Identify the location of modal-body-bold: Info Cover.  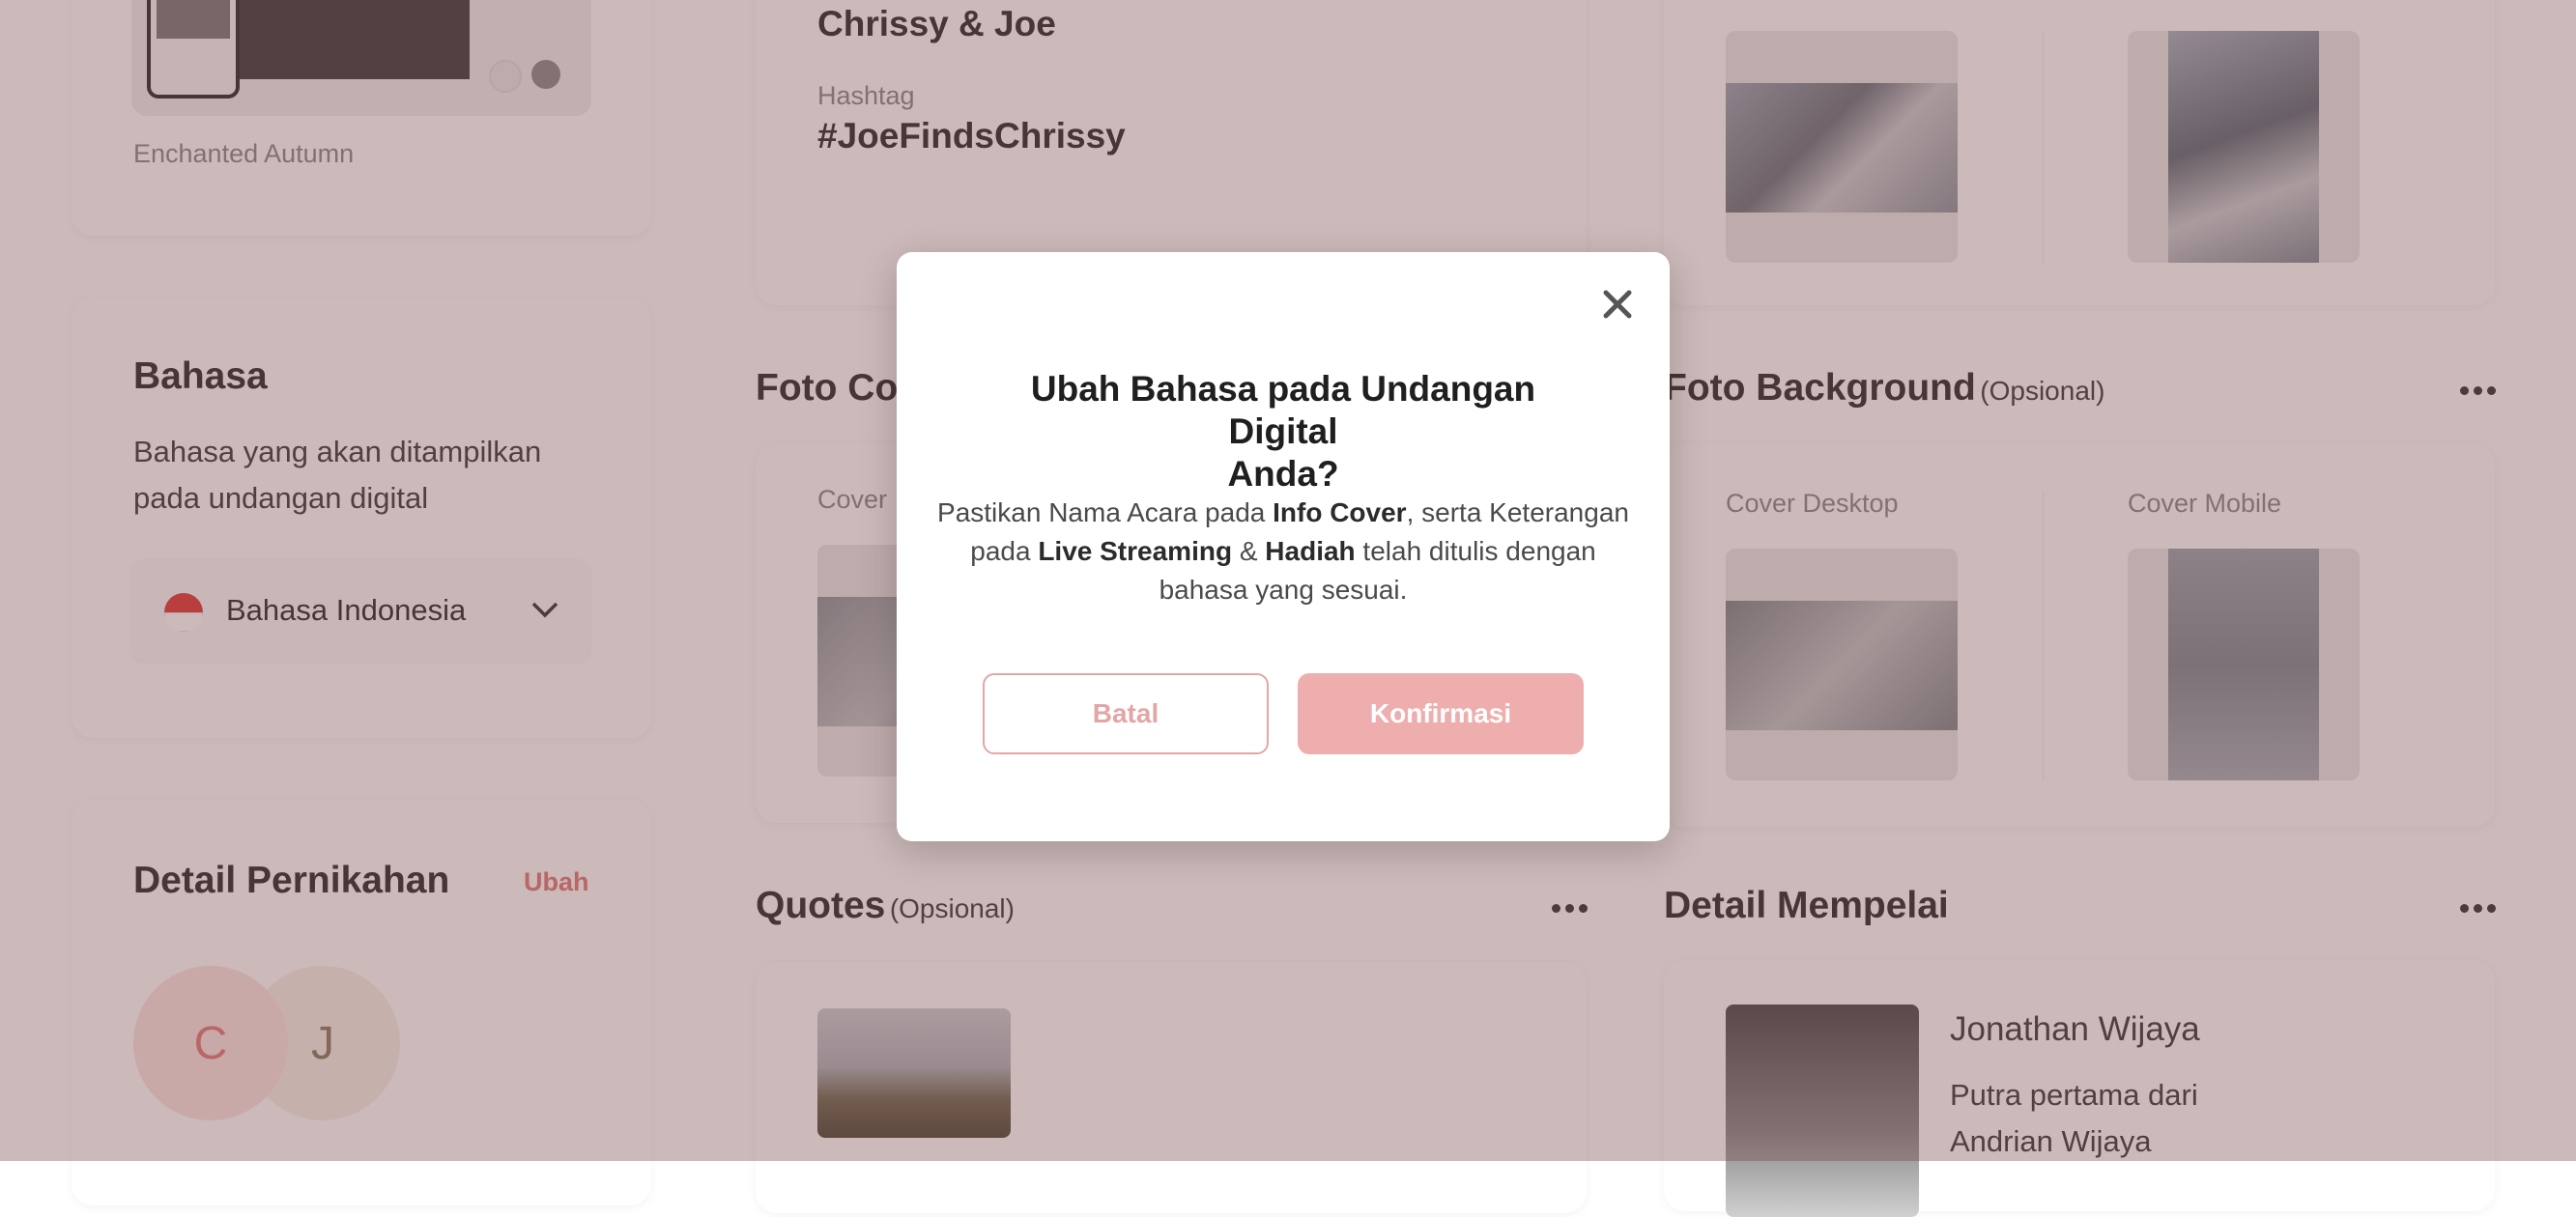
(1340, 512).